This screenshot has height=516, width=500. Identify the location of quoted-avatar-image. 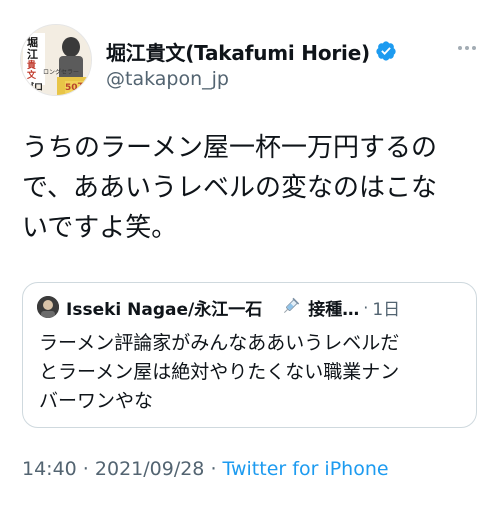
(48, 307).